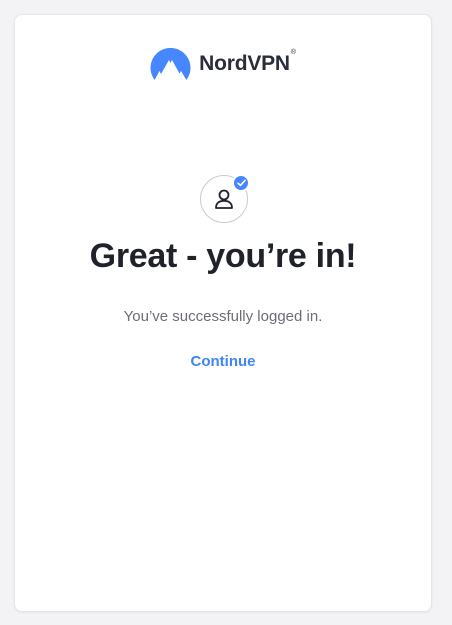 This screenshot has height=625, width=452. What do you see at coordinates (244, 63) in the screenshot?
I see `brand-name-text: NordVPN` at bounding box center [244, 63].